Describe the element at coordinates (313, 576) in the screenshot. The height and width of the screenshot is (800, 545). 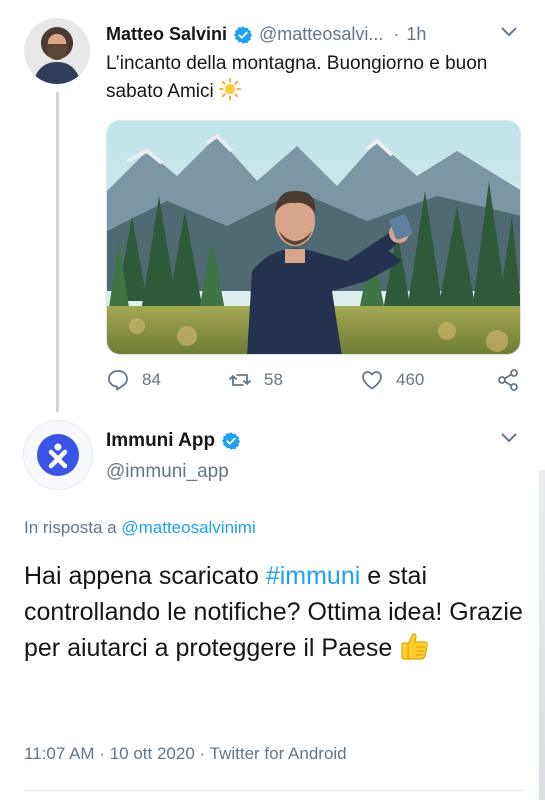
I see `hashtag-link: #immuni` at that location.